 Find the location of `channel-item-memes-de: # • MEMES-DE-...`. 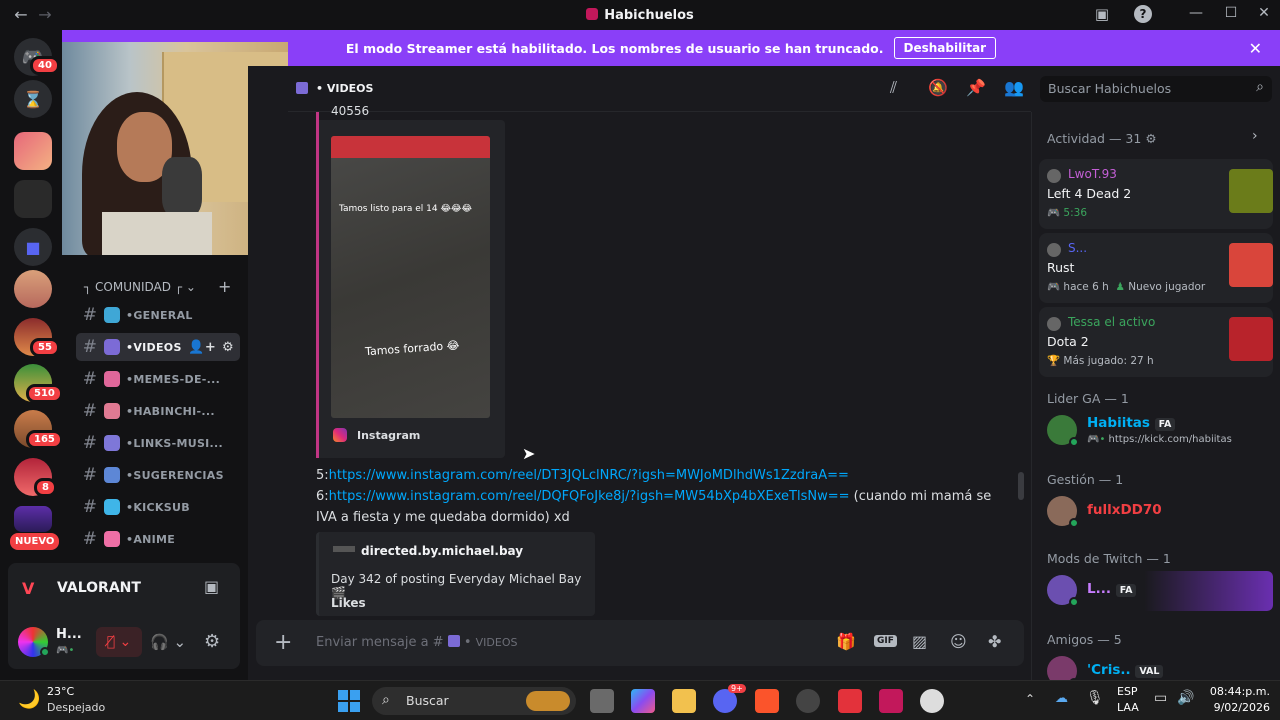

channel-item-memes-de: # • MEMES-DE-... is located at coordinates (158, 379).